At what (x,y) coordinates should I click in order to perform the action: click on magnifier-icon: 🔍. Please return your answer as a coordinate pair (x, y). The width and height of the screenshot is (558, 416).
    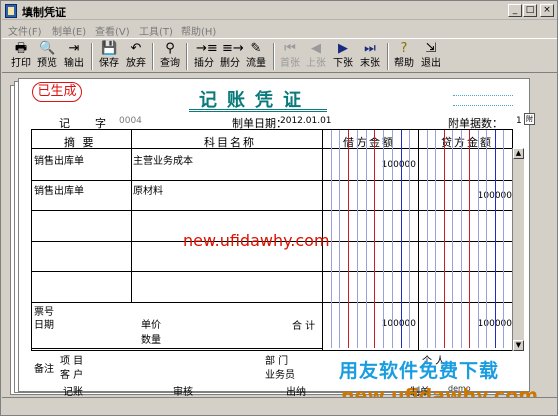
    Looking at the image, I should click on (47, 48).